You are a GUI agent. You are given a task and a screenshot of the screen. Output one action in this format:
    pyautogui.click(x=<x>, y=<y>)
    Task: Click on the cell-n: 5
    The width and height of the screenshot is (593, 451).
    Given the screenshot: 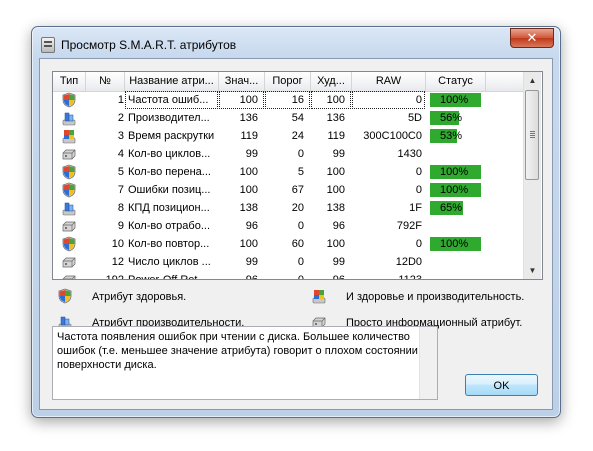 What is the action you would take?
    pyautogui.click(x=120, y=172)
    